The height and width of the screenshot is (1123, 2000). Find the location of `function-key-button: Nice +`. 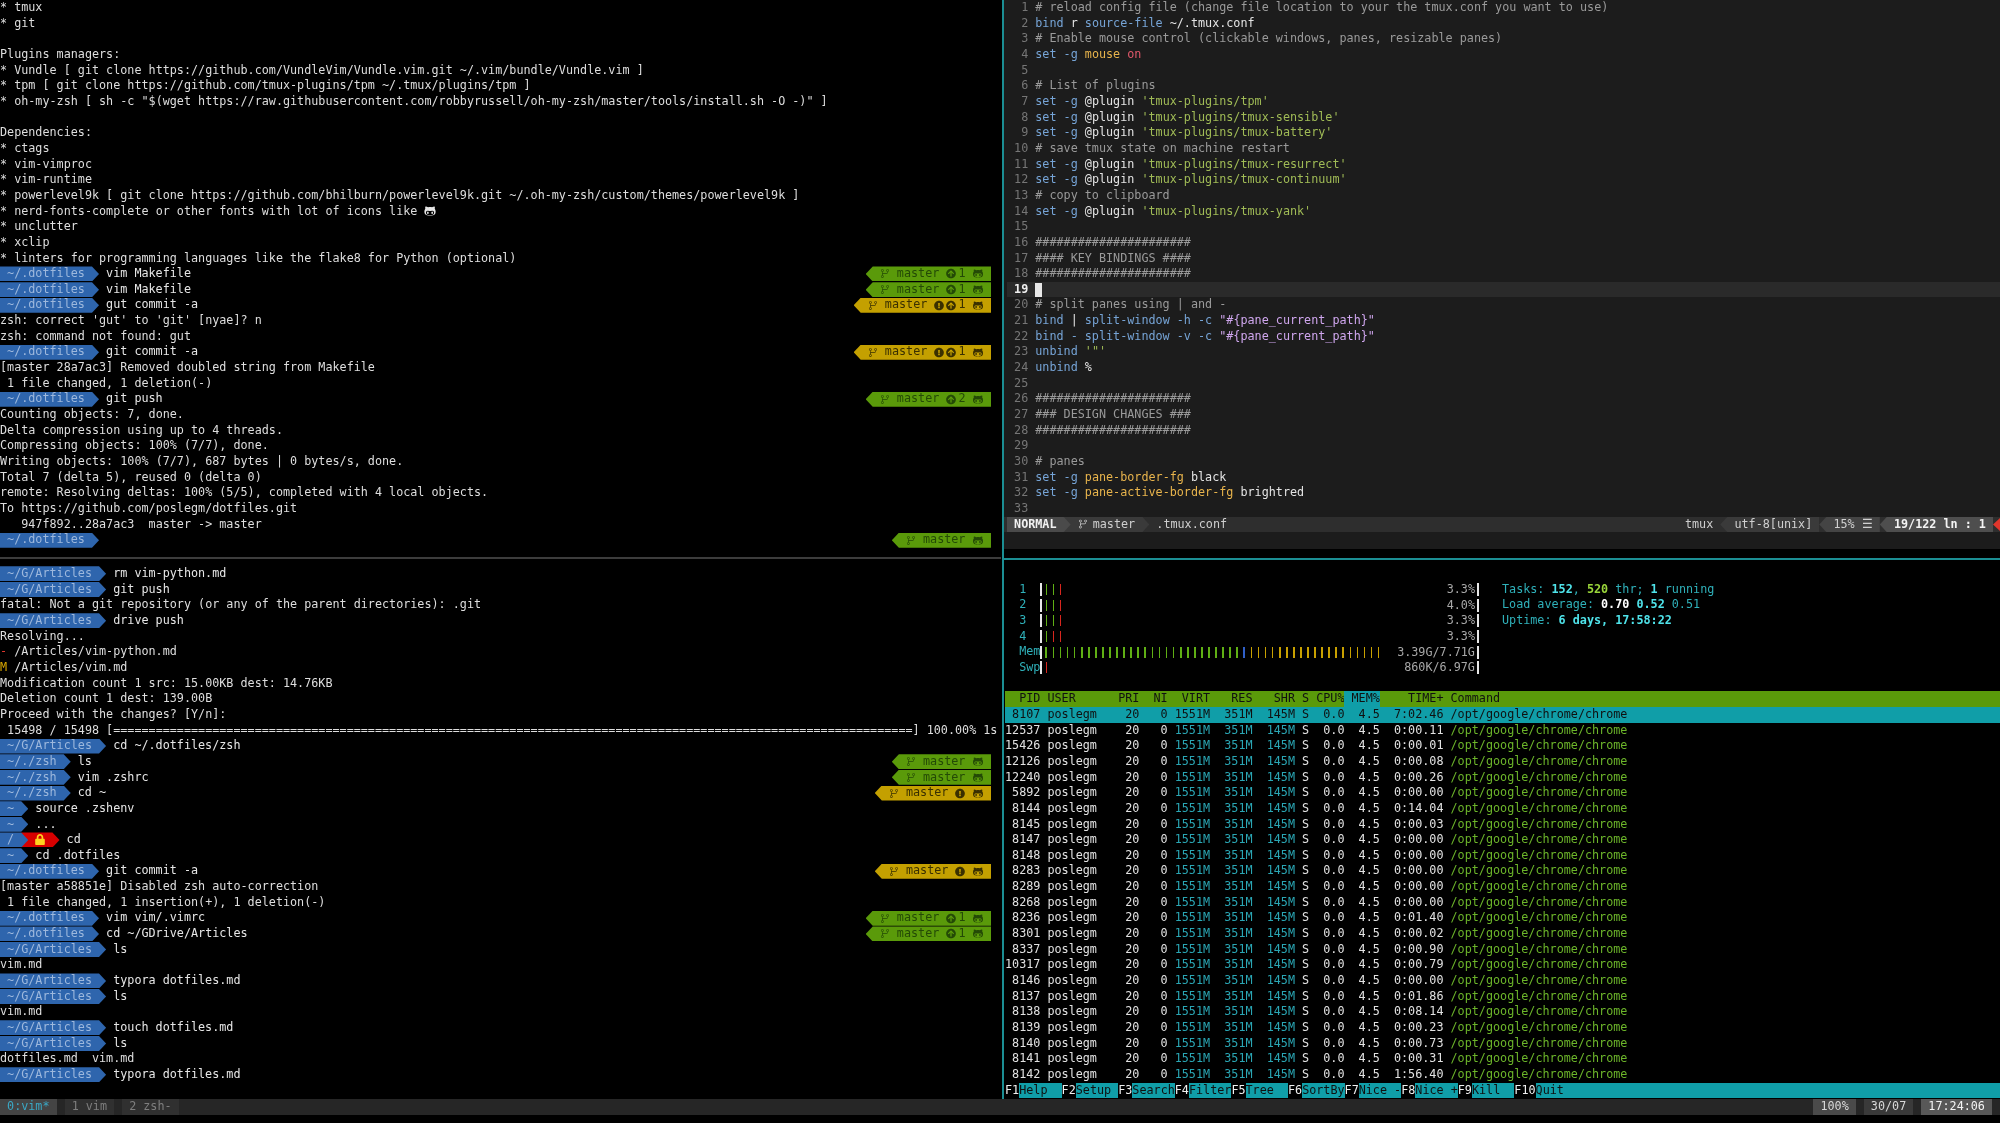

function-key-button: Nice + is located at coordinates (1436, 1090).